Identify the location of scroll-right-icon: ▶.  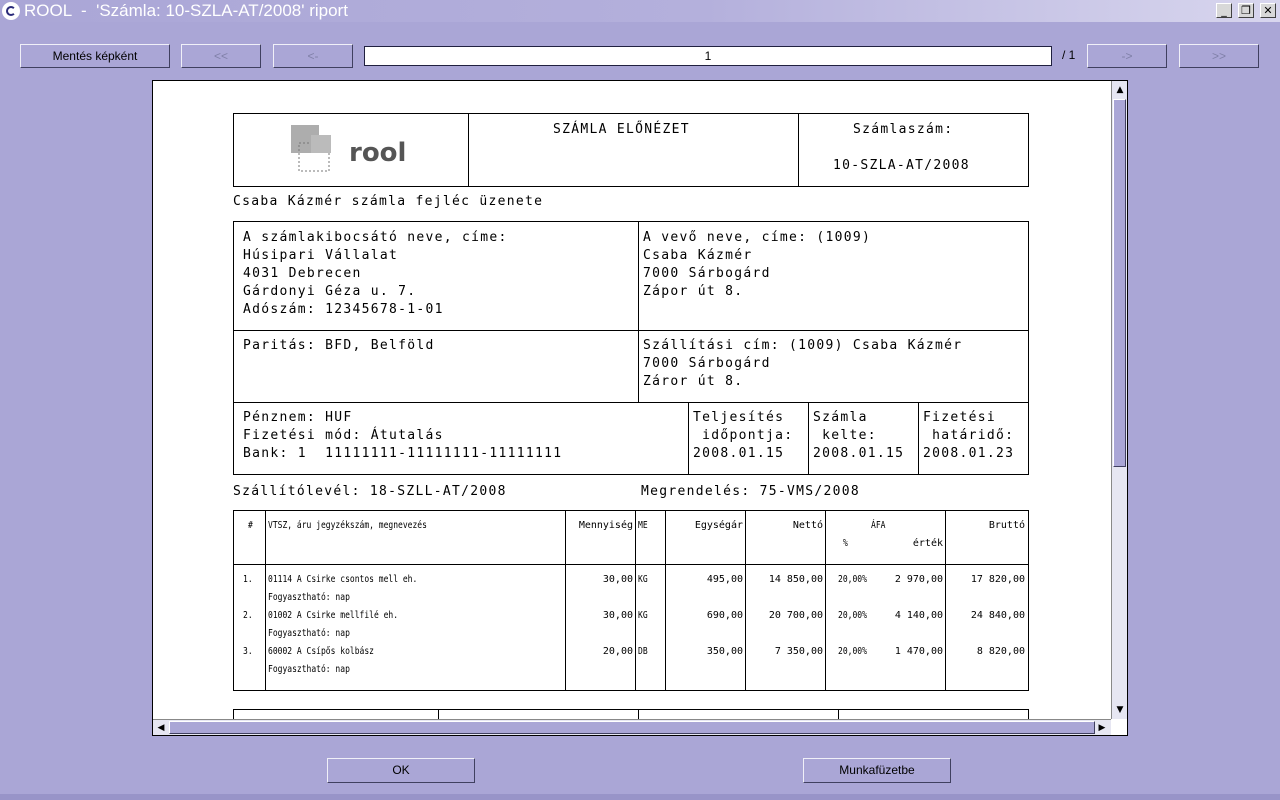
(1102, 728).